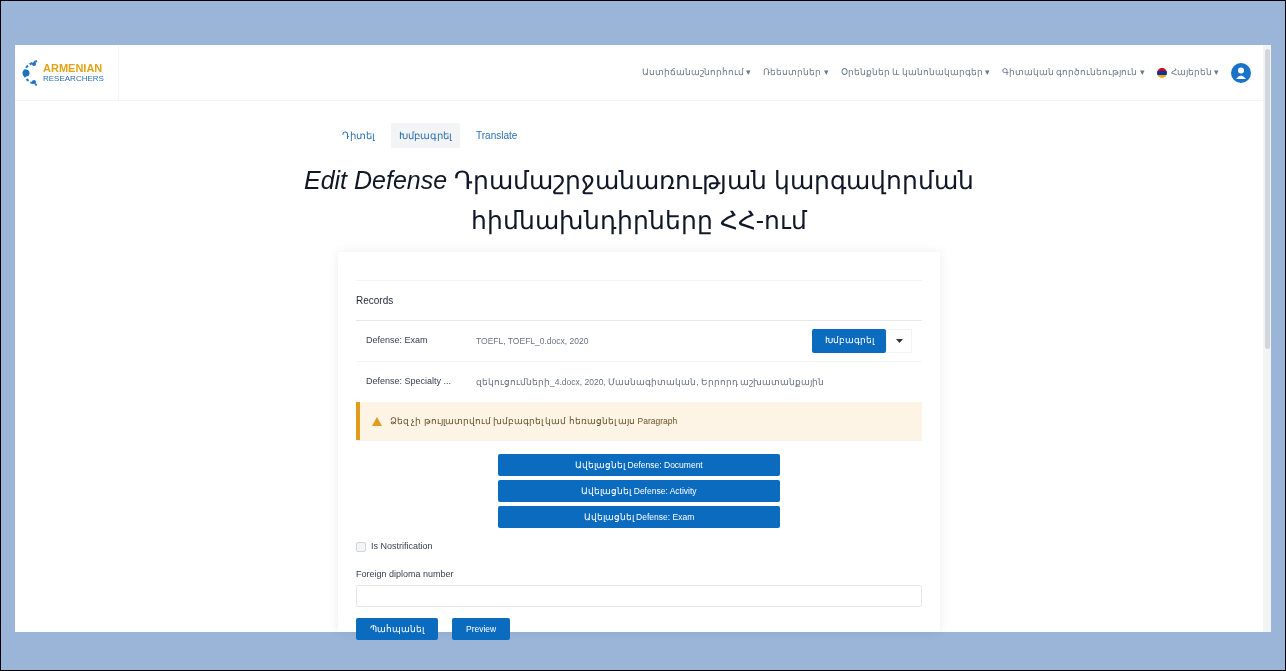 The width and height of the screenshot is (1286, 671). What do you see at coordinates (481, 629) in the screenshot?
I see `action-button: Preview` at bounding box center [481, 629].